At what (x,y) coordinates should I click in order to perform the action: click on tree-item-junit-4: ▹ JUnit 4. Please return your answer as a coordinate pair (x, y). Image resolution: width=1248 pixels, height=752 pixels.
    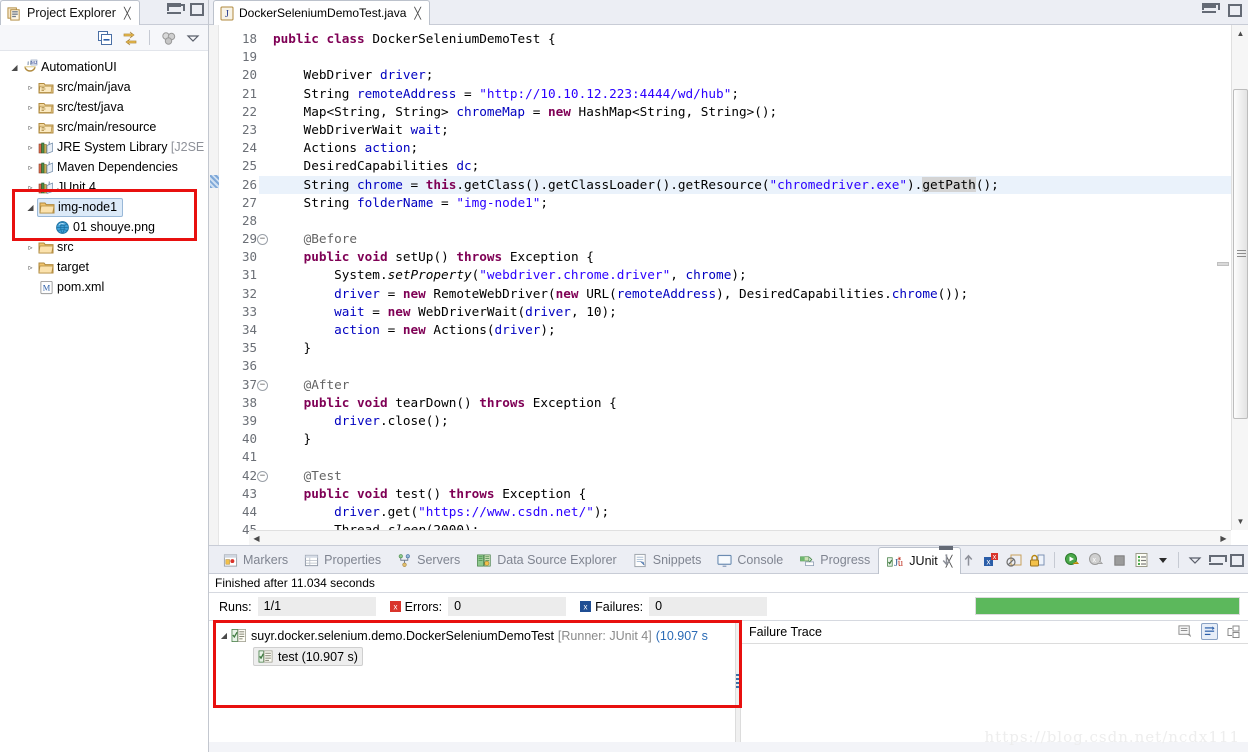
    Looking at the image, I should click on (104, 187).